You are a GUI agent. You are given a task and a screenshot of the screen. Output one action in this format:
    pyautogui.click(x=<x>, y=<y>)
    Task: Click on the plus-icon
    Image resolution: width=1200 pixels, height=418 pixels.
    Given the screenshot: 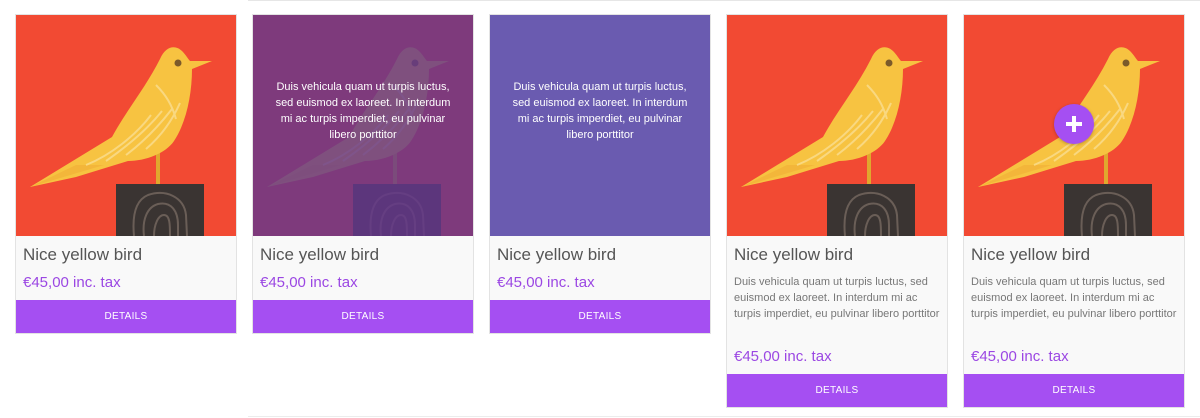 What is the action you would take?
    pyautogui.click(x=1074, y=124)
    